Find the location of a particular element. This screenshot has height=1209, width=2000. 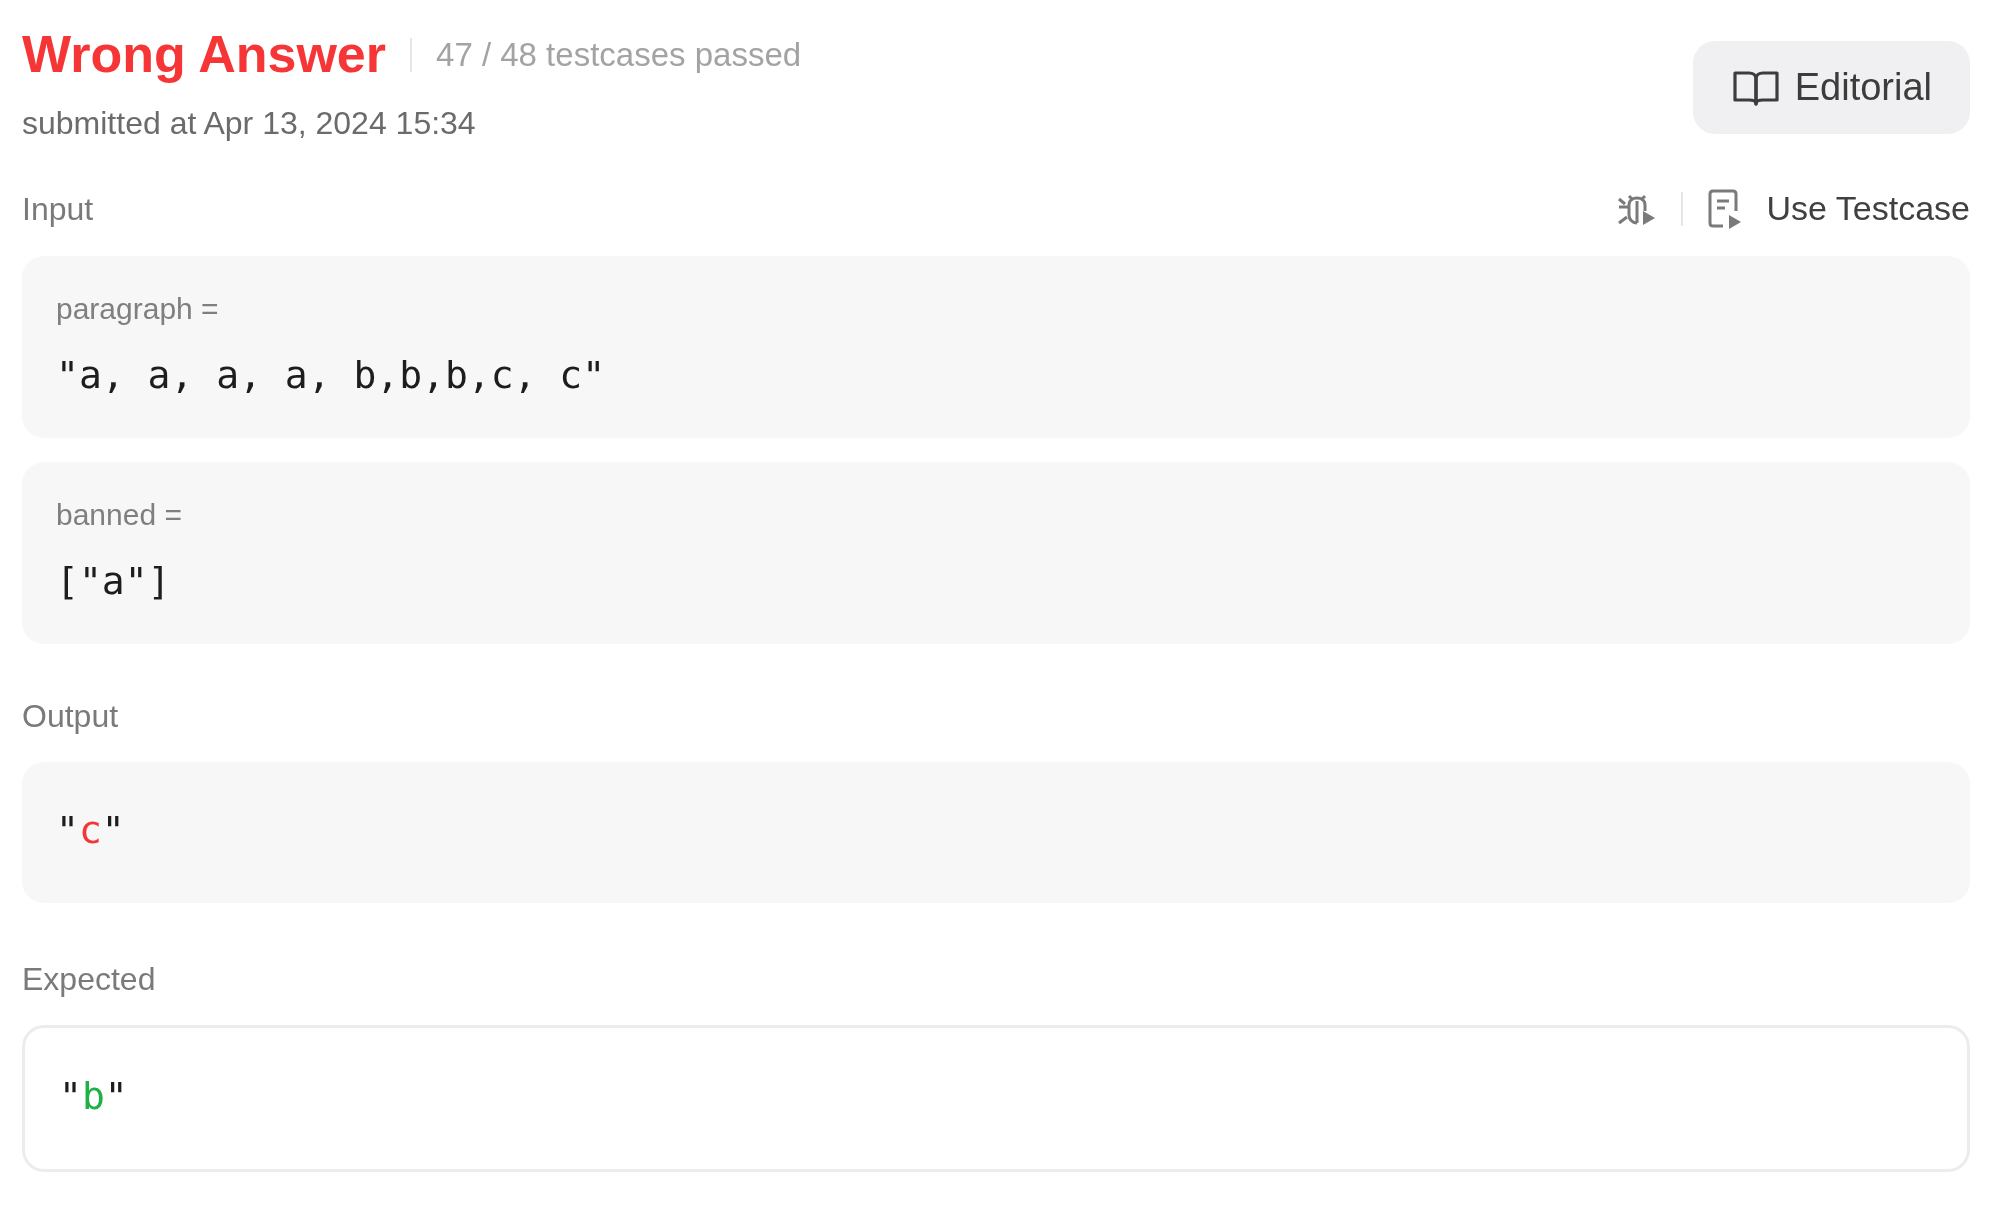

editorial-button: Editorial is located at coordinates (1831, 87).